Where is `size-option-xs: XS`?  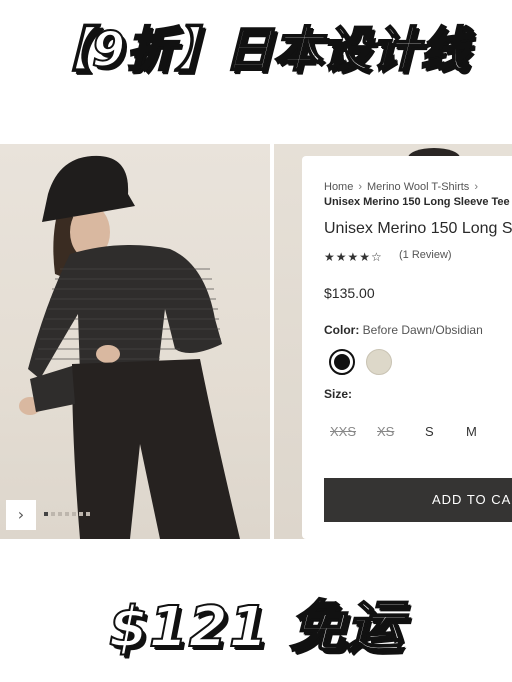 size-option-xs: XS is located at coordinates (385, 431).